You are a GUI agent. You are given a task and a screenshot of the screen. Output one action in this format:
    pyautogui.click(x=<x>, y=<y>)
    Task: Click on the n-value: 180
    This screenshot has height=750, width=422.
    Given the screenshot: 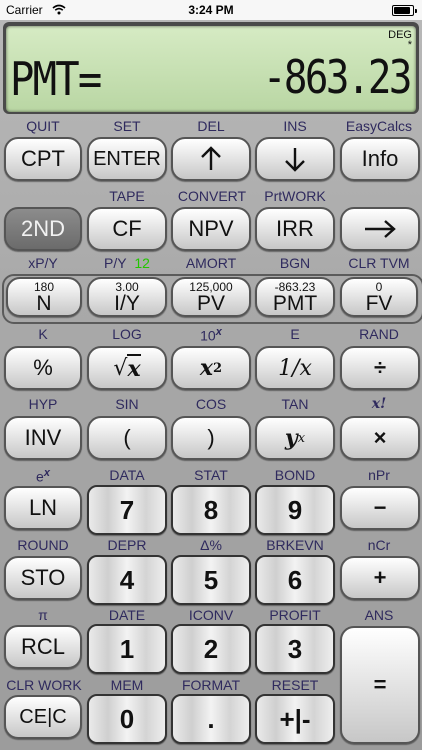 What is the action you would take?
    pyautogui.click(x=44, y=286)
    